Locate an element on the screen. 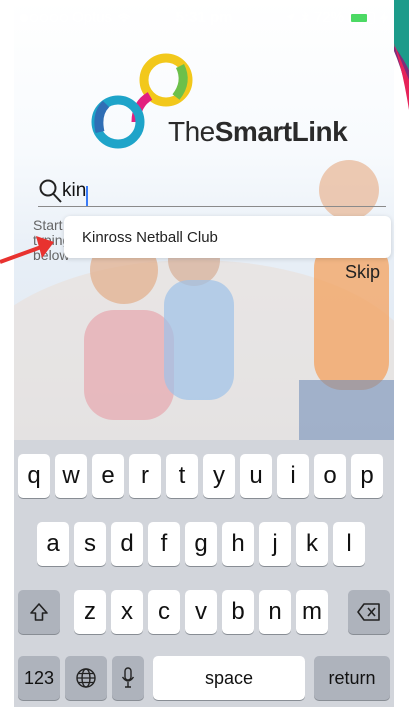 This screenshot has height=707, width=409. numbers-key: 123 is located at coordinates (39, 678).